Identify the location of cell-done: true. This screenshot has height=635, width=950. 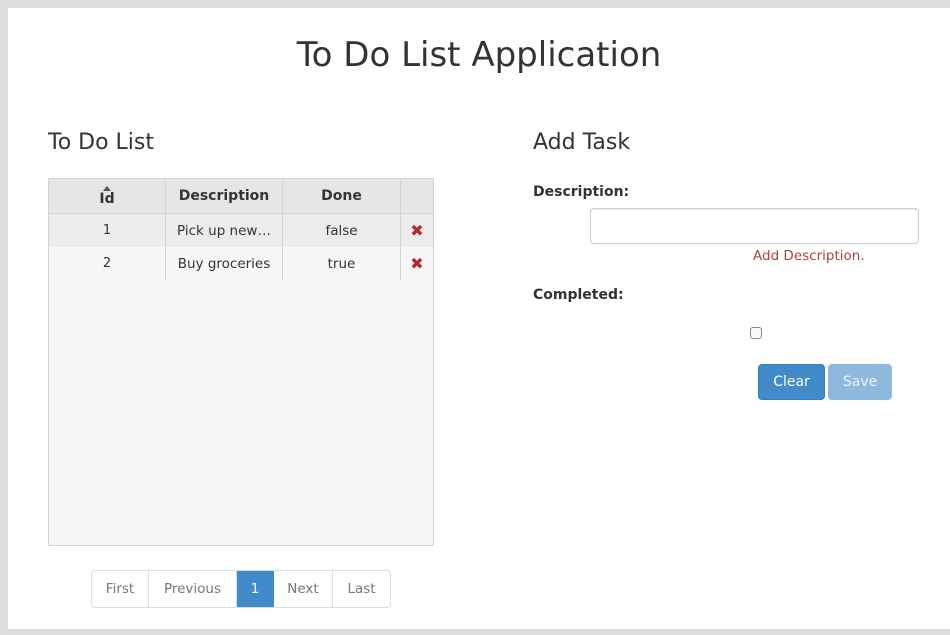
(342, 263).